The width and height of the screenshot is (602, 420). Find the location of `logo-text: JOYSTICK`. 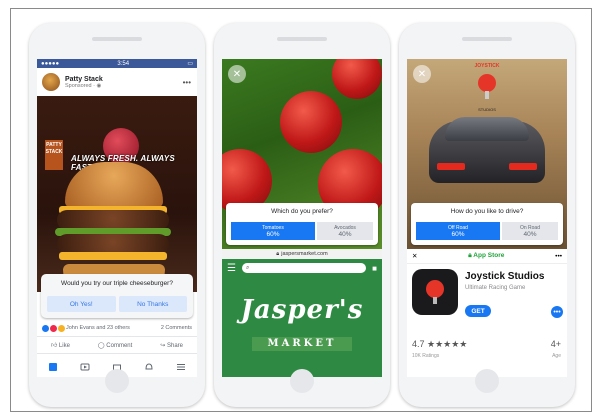

logo-text: JOYSTICK is located at coordinates (487, 66).